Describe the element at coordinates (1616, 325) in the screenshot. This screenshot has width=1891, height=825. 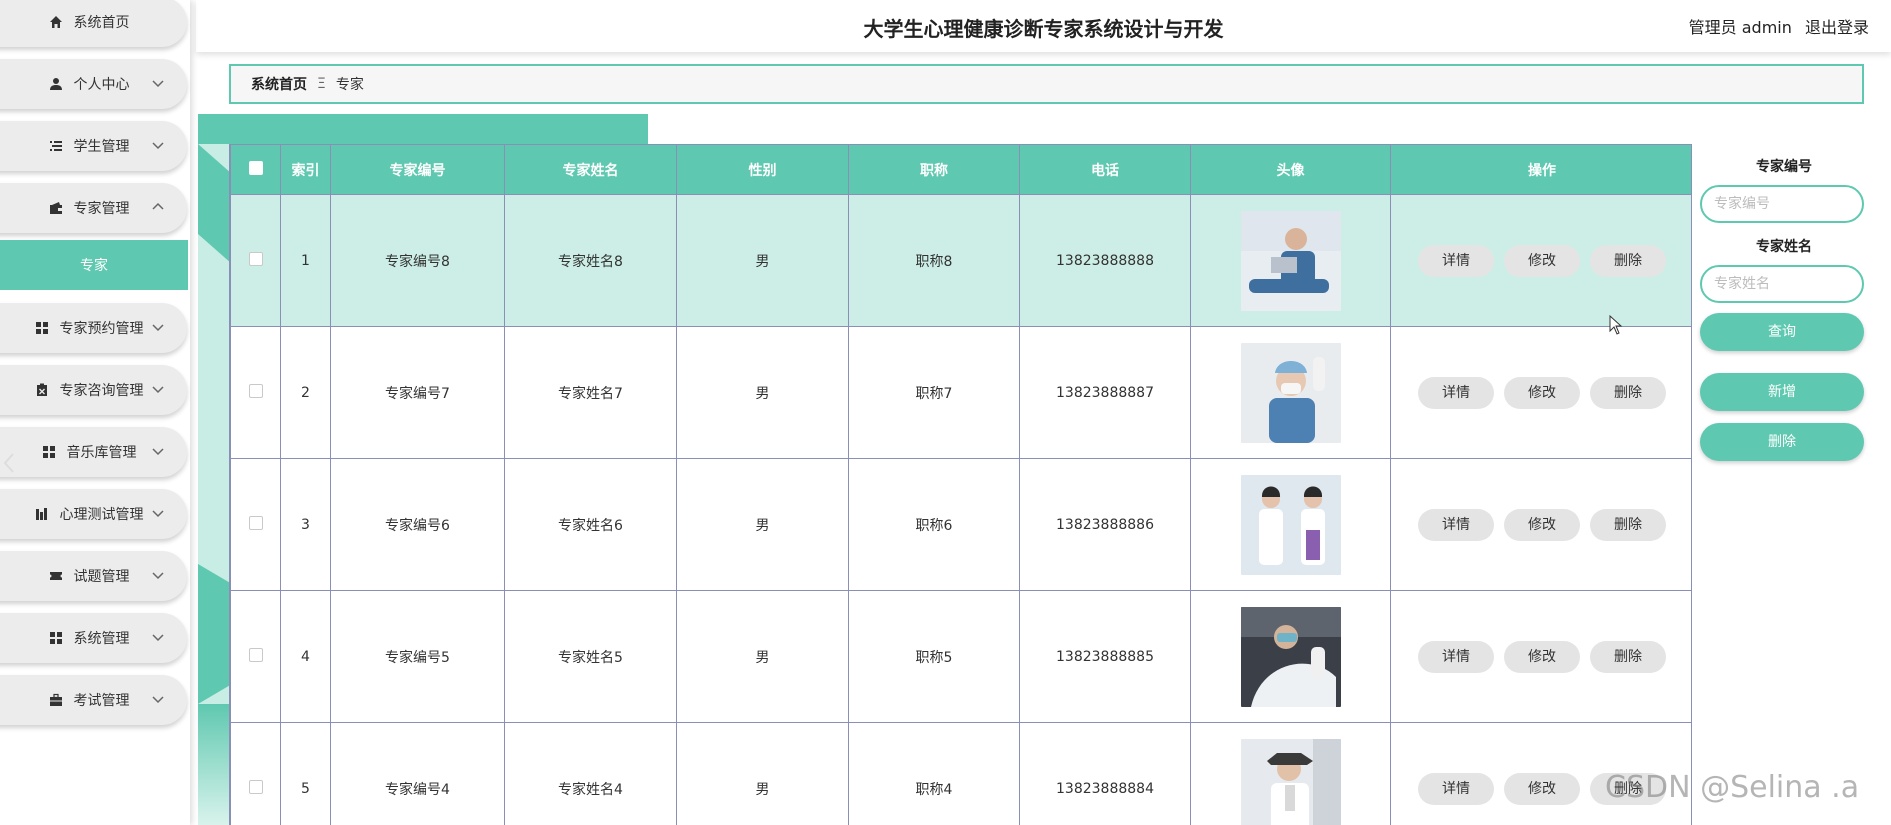
I see `mouse-cursor-icon` at that location.